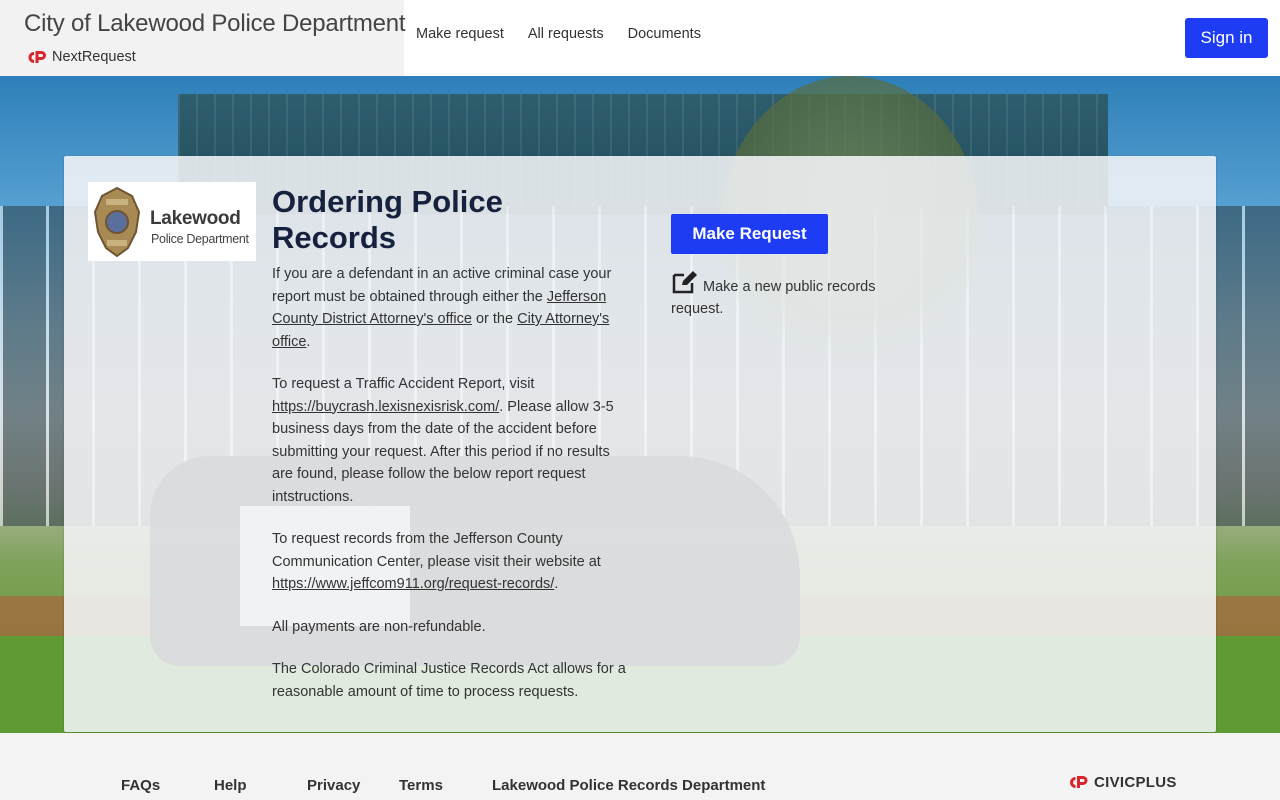  I want to click on footer-terms-link: Terms, so click(421, 785).